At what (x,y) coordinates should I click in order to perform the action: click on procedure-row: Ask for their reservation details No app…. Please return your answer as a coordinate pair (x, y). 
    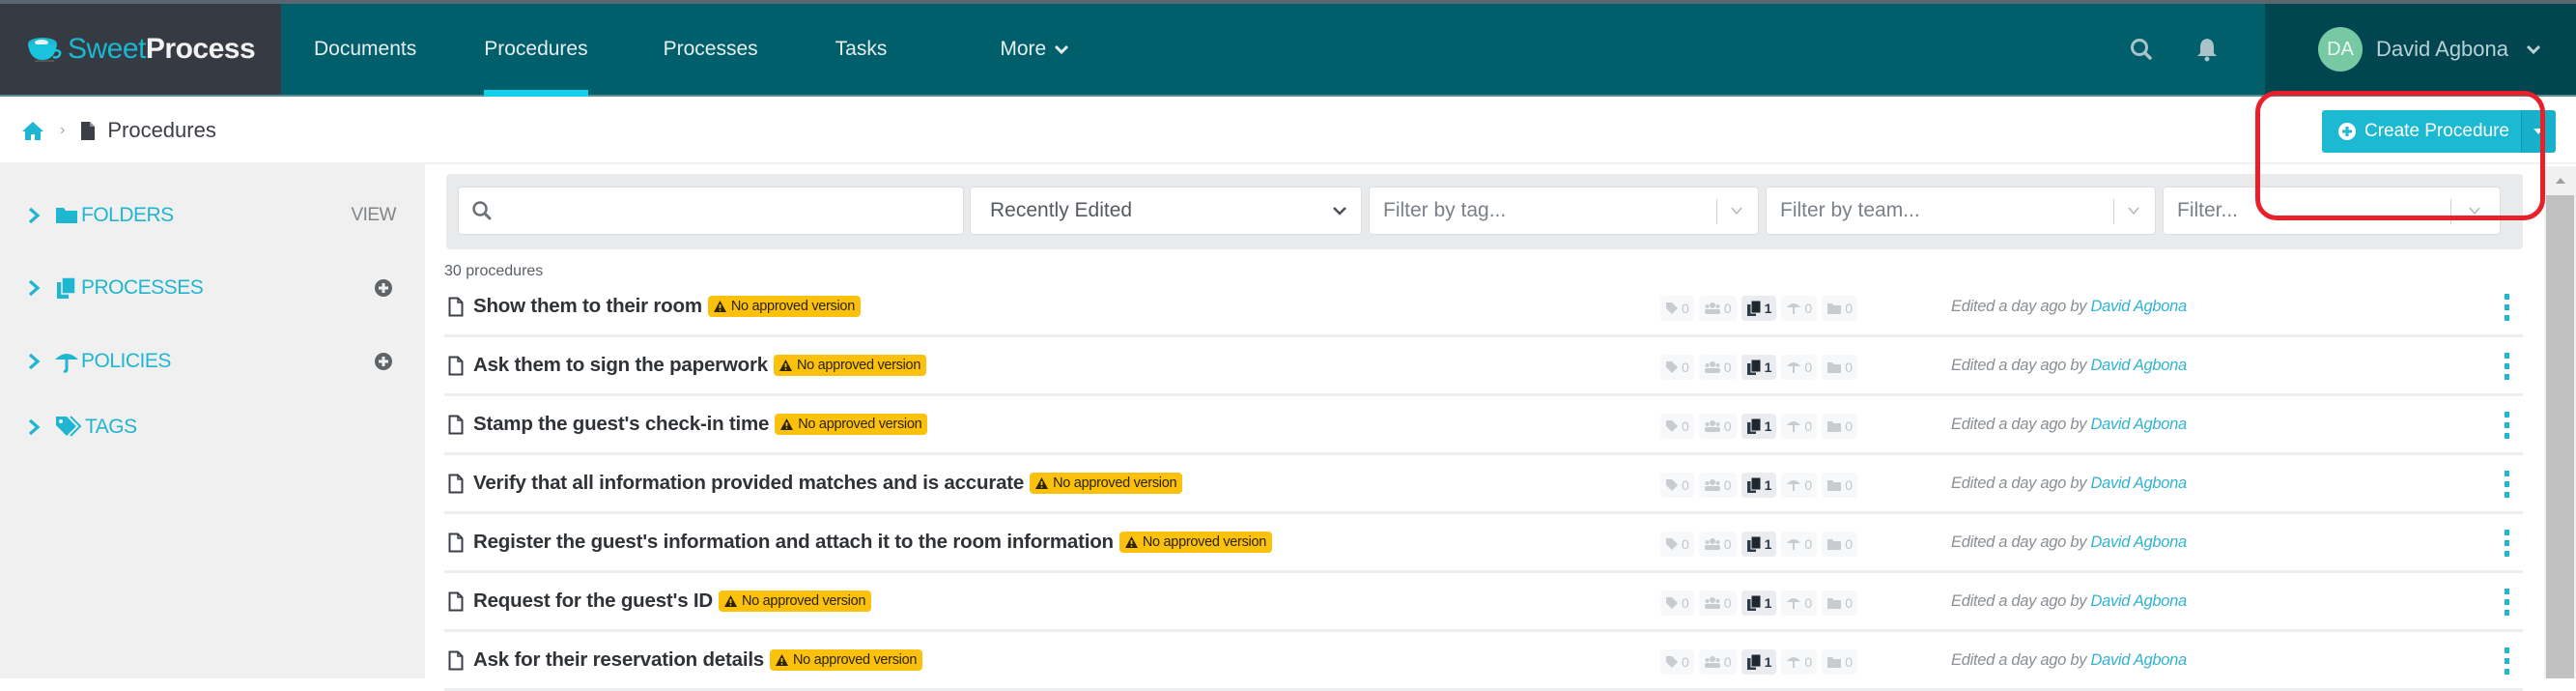
    Looking at the image, I should click on (1483, 661).